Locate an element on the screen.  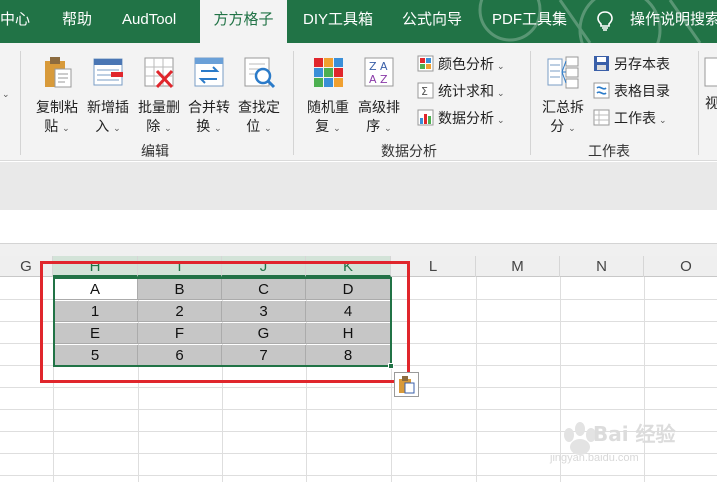
sheet-group-label: 工作表 is located at coordinates (609, 151).